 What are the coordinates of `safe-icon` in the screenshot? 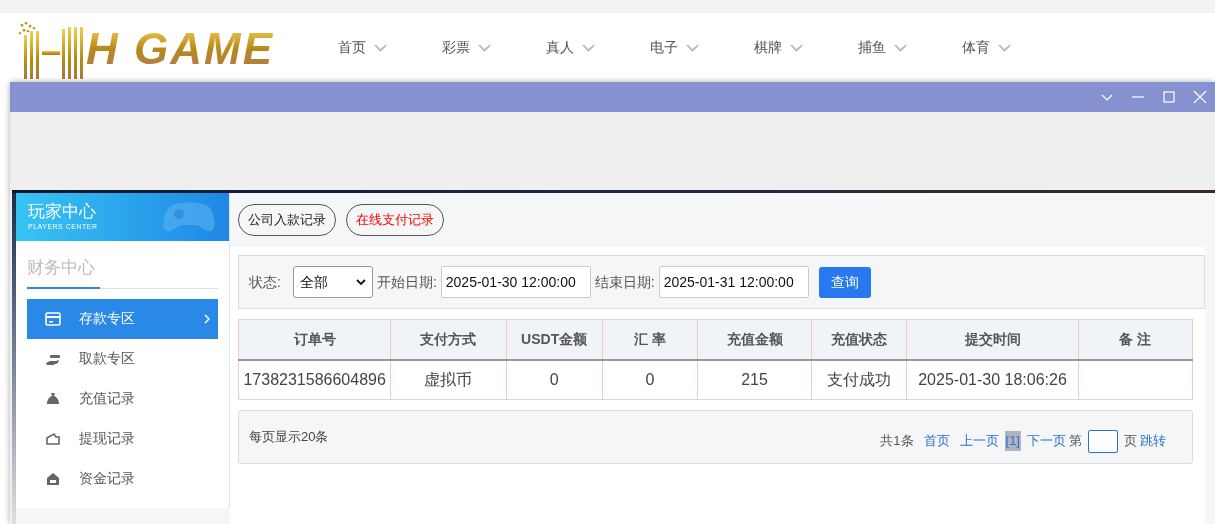 It's located at (53, 478).